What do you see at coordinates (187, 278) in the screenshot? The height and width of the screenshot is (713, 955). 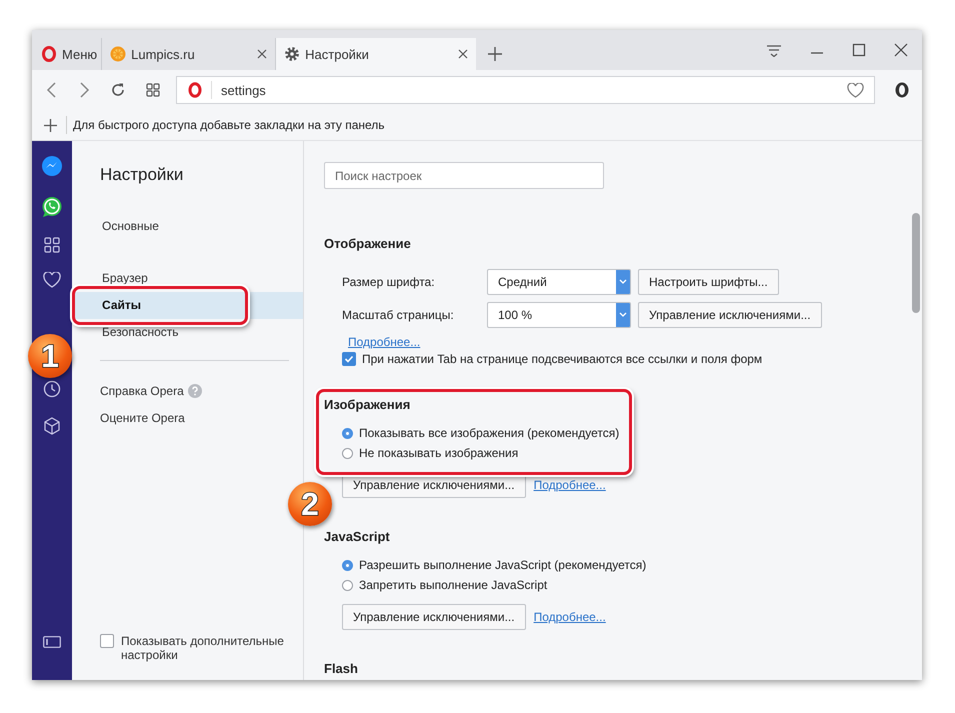 I see `settings-nav-item: Браузер` at bounding box center [187, 278].